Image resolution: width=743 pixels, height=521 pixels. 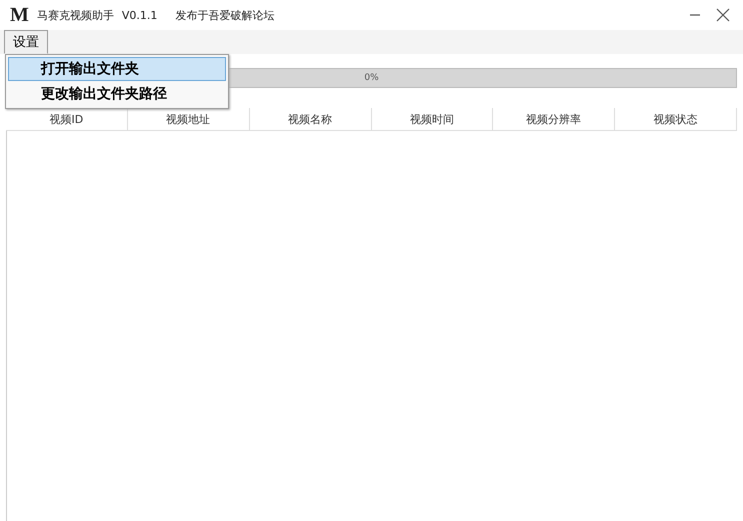 I want to click on column-header: 视频状态, so click(x=676, y=119).